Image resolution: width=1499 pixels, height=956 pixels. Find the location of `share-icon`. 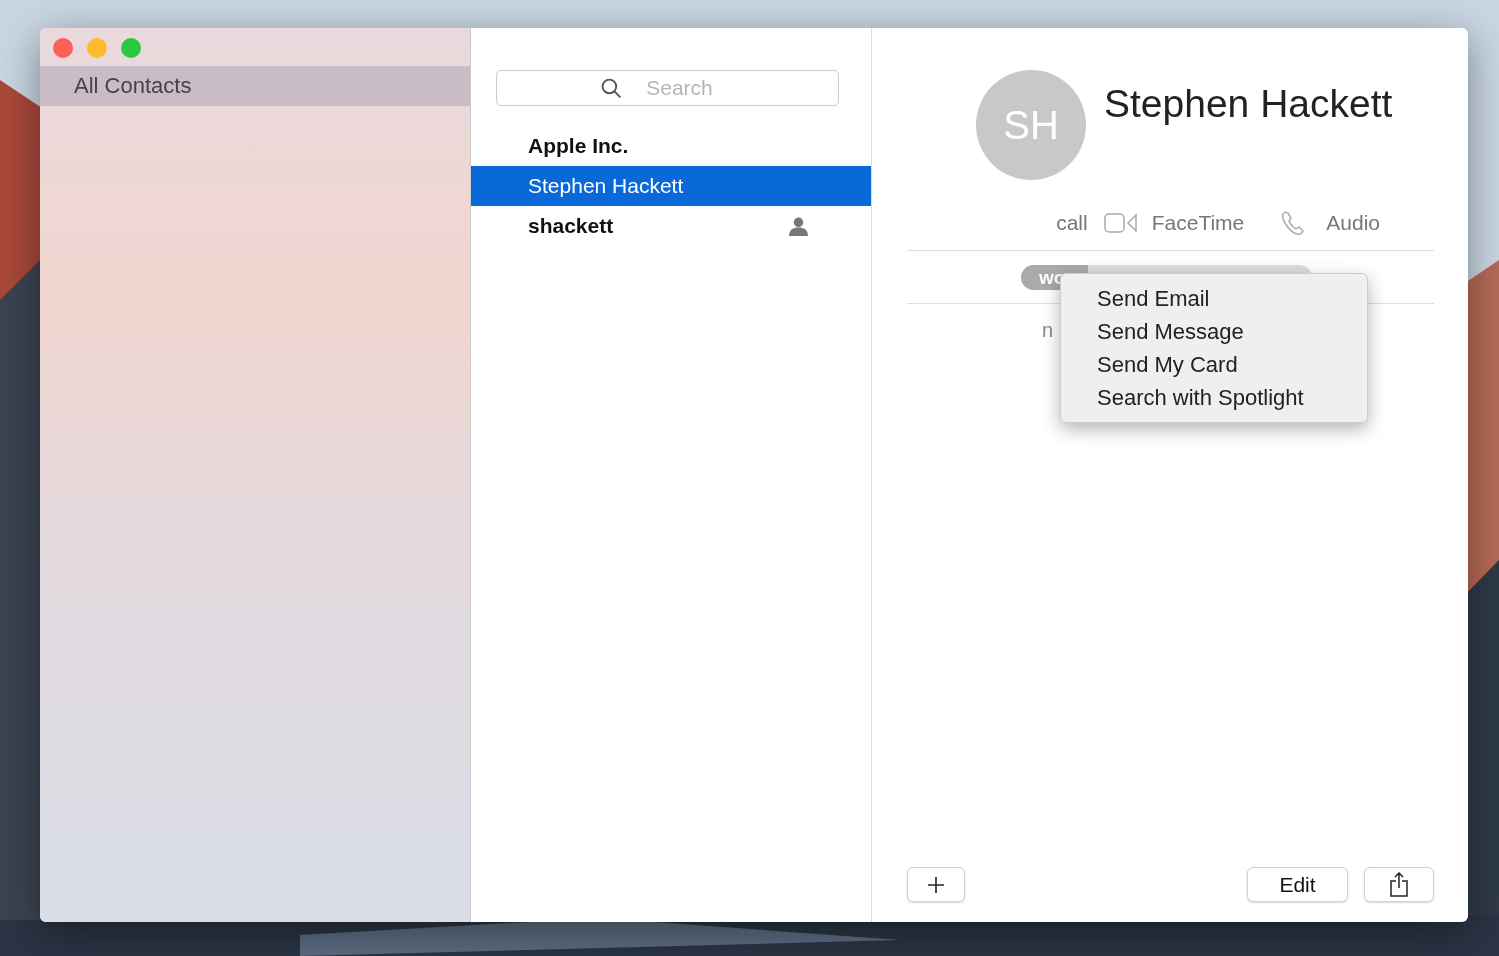

share-icon is located at coordinates (1399, 884).